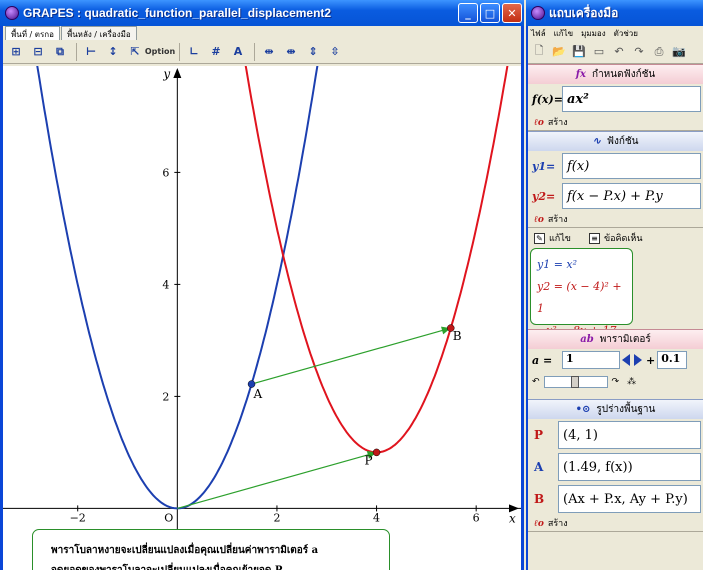 The image size is (703, 570). What do you see at coordinates (160, 52) in the screenshot?
I see `option-button: Option` at bounding box center [160, 52].